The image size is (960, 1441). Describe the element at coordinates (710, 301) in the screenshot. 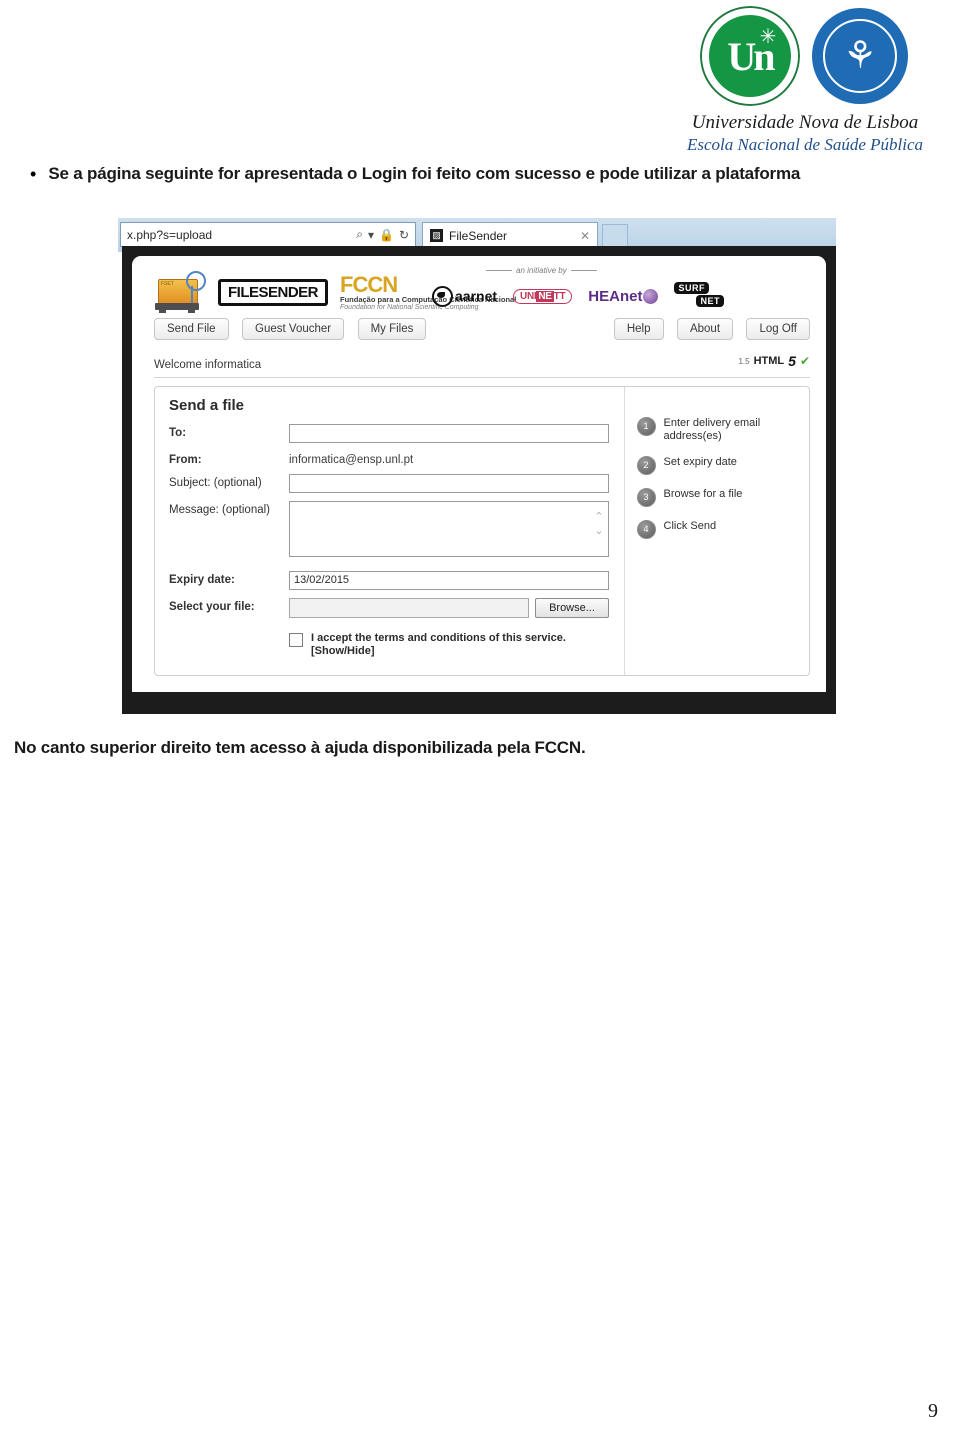

I see `surfnet-bottom: NET` at that location.